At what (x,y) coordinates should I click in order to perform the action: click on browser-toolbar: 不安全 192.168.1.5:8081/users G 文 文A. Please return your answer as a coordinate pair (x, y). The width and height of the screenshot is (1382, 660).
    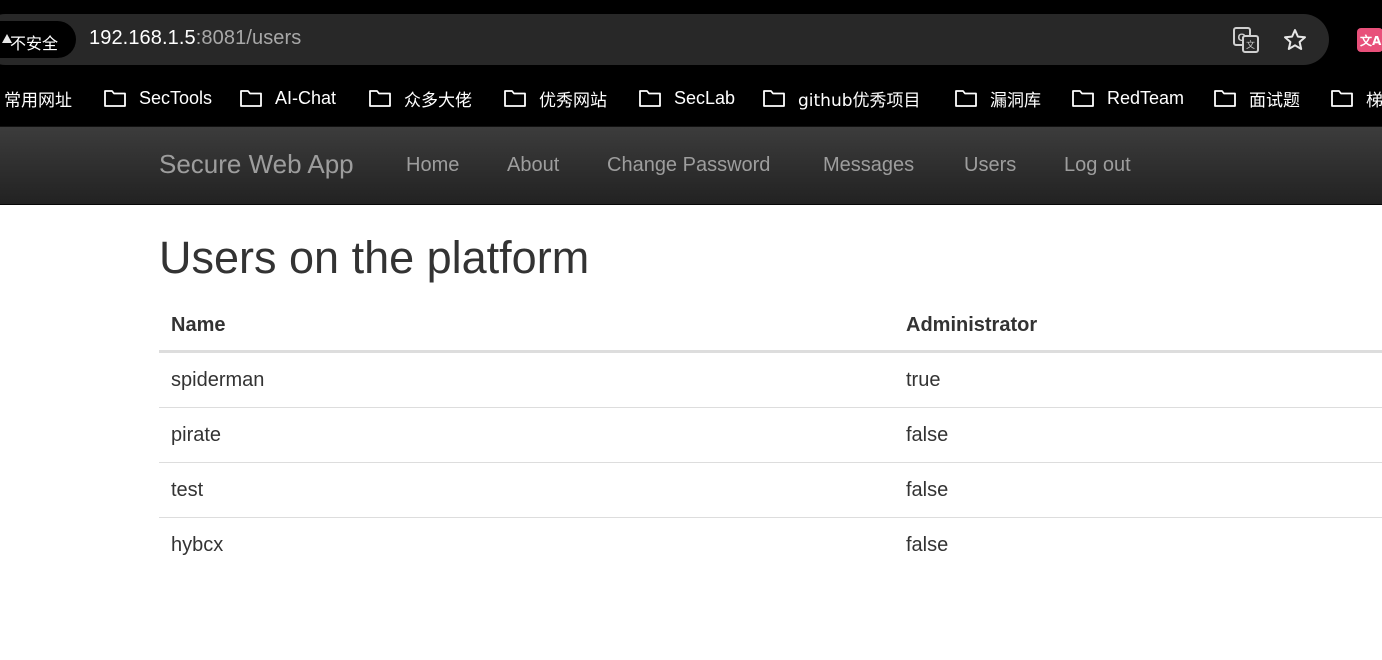
    Looking at the image, I should click on (691, 40).